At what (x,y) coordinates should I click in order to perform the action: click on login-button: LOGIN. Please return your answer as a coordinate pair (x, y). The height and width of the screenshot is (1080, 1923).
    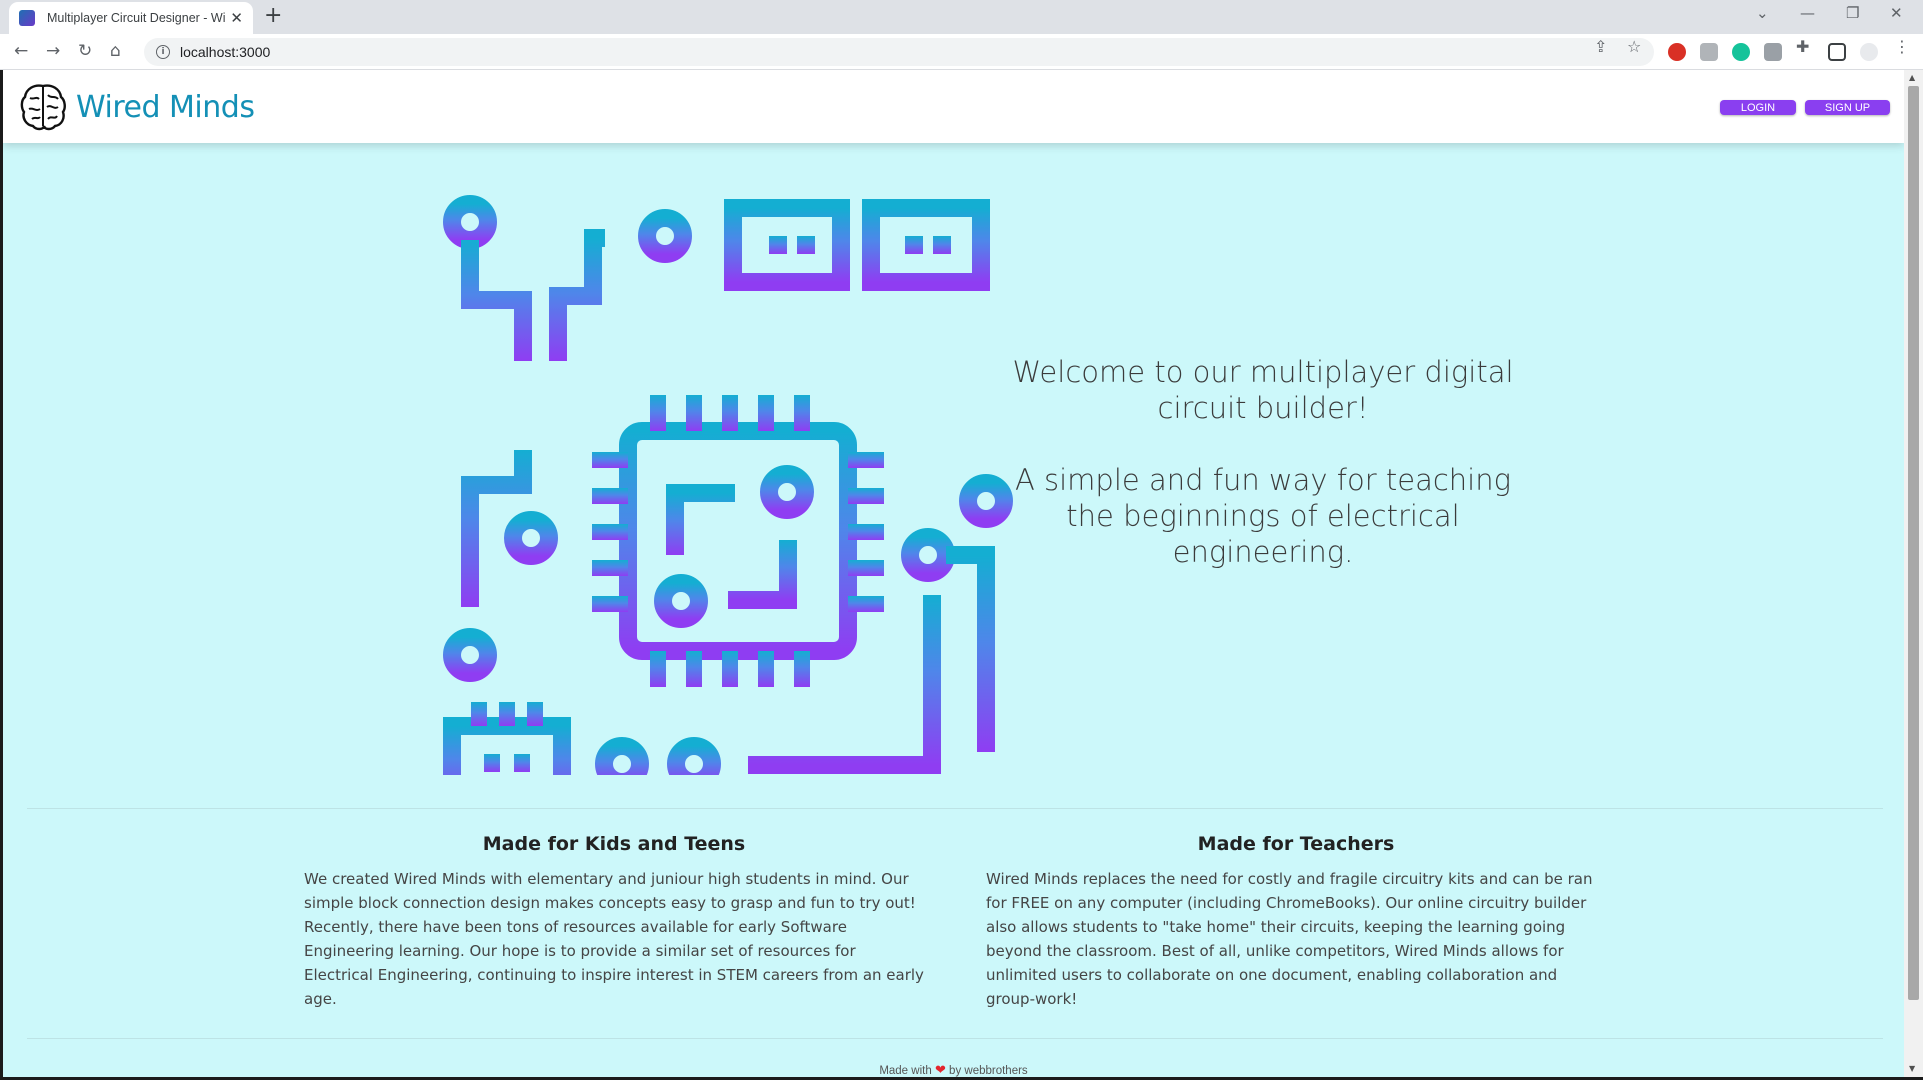
    Looking at the image, I should click on (1758, 107).